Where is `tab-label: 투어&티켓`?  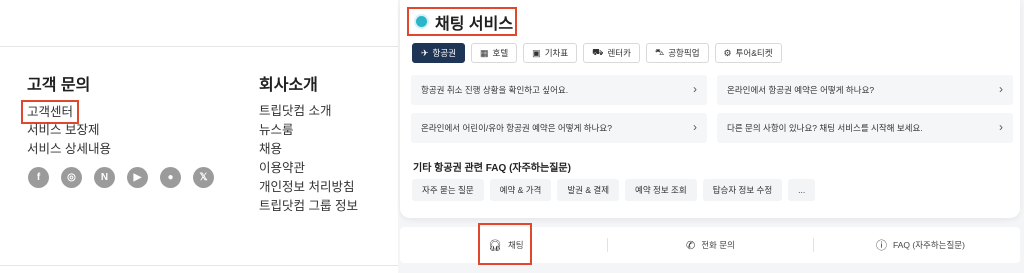
tab-label: 투어&티켓 is located at coordinates (754, 53).